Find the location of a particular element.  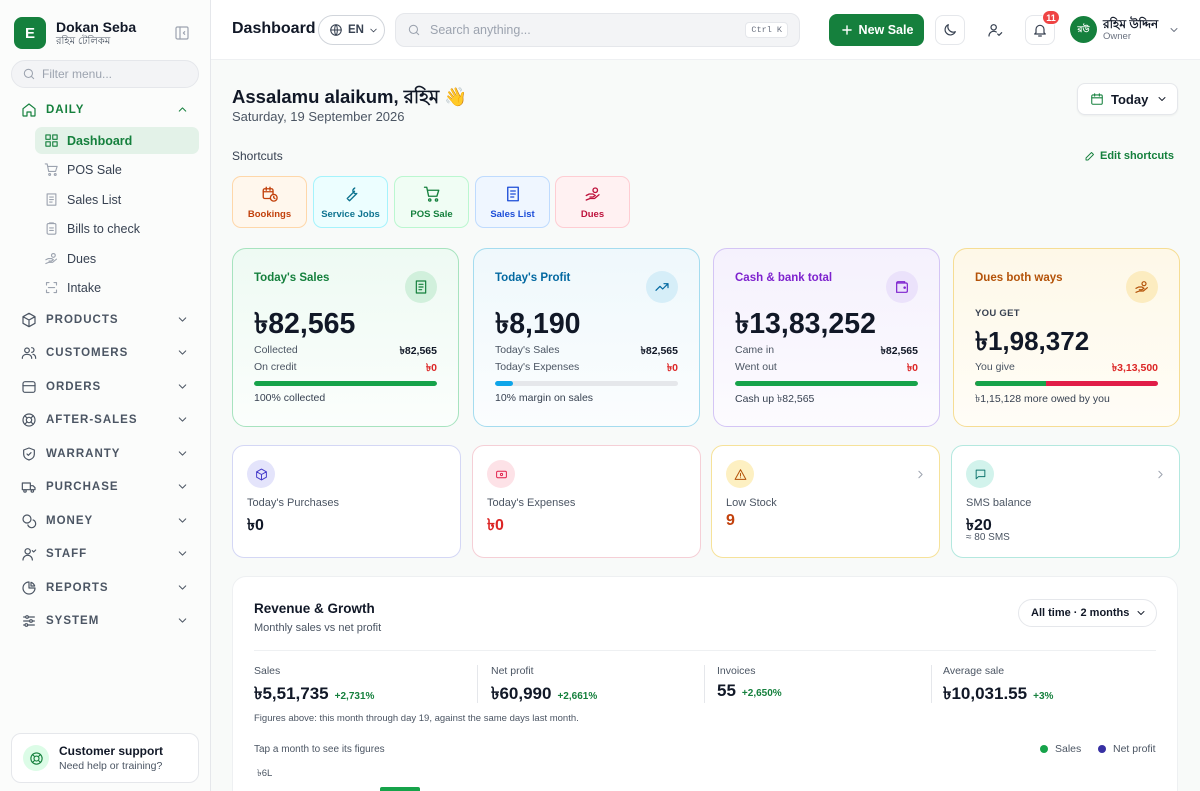

customer-support-card: Customer support Need help or training? is located at coordinates (105, 758).